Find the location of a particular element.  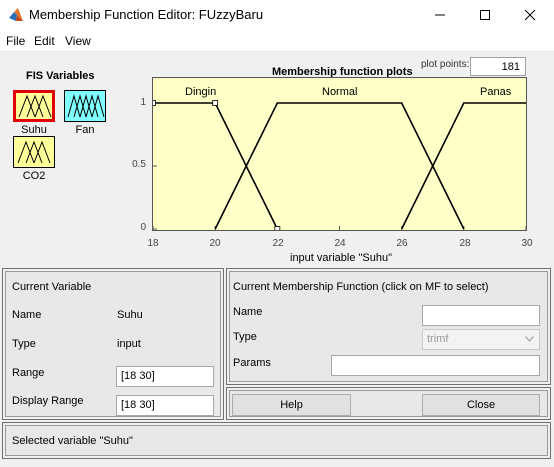

mf-params-input is located at coordinates (435, 365).